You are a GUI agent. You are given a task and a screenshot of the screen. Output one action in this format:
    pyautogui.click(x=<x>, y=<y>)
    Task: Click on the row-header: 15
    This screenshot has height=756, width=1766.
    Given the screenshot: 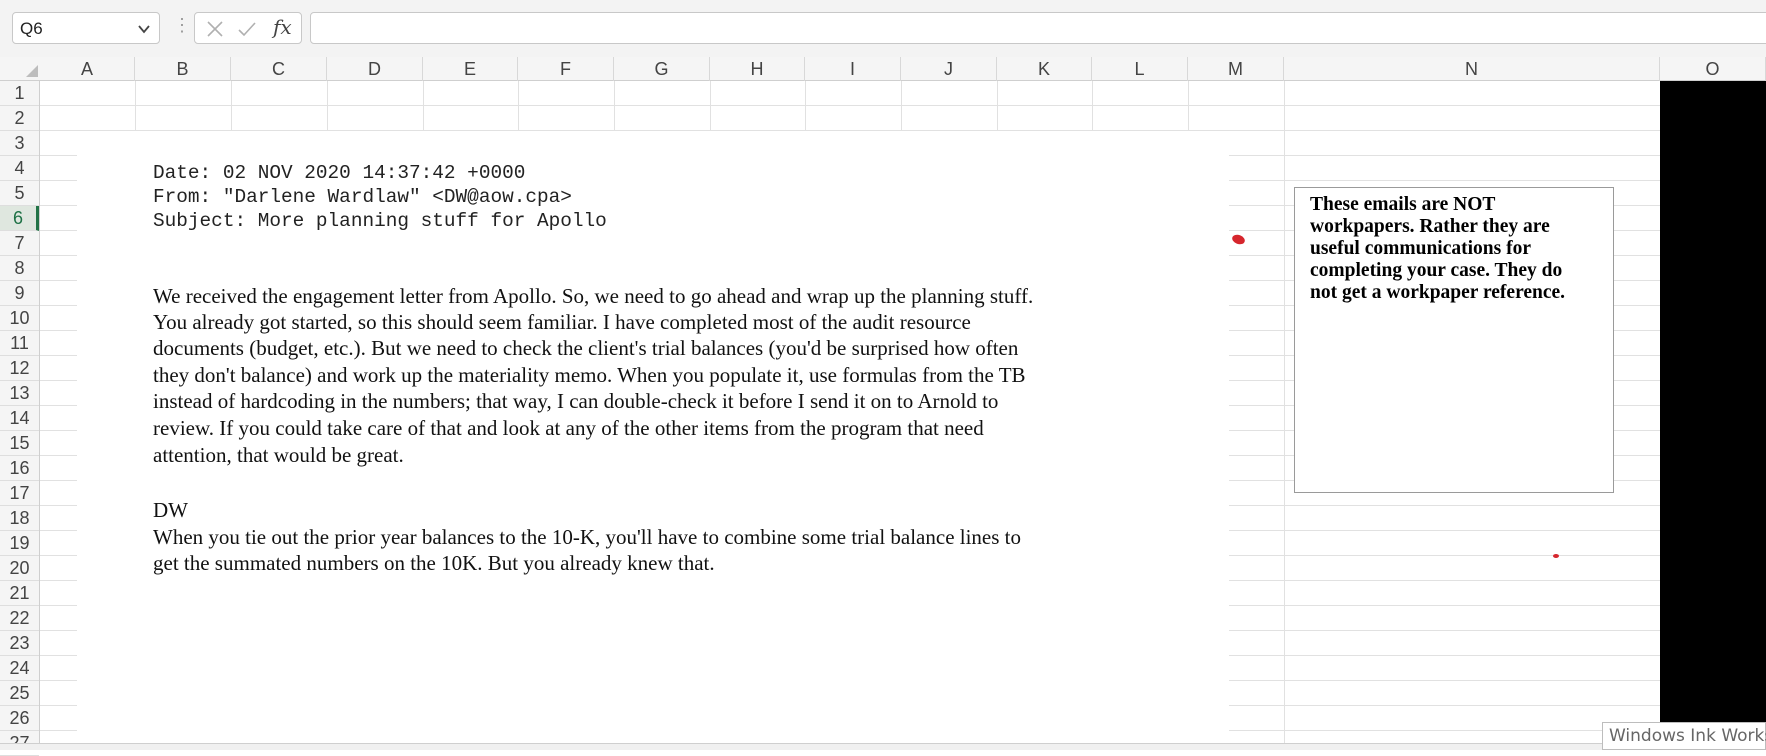 What is the action you would take?
    pyautogui.click(x=19, y=443)
    